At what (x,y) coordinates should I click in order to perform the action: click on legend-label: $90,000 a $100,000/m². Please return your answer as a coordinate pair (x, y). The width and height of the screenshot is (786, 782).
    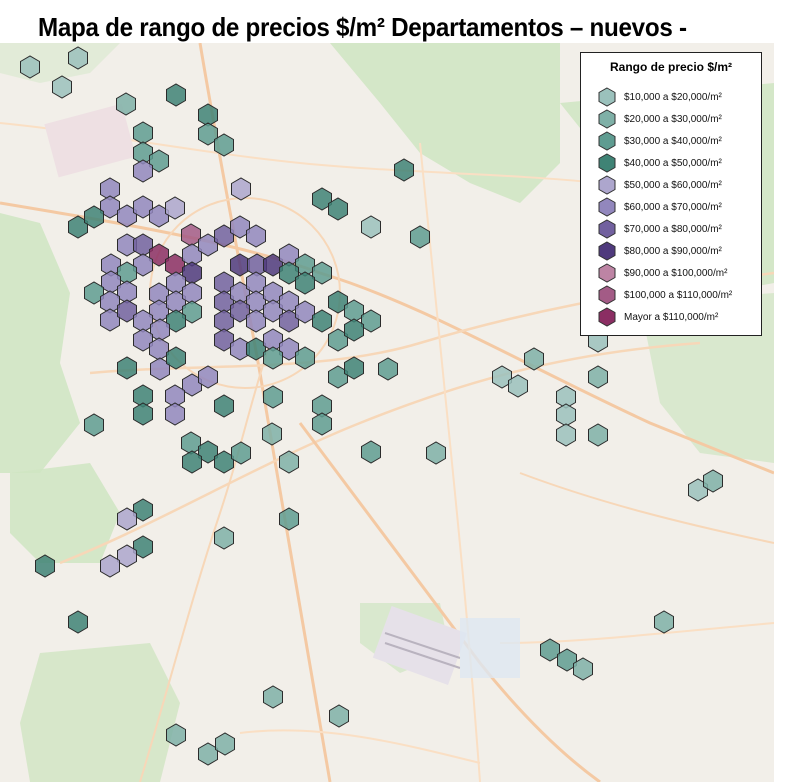
    Looking at the image, I should click on (676, 273).